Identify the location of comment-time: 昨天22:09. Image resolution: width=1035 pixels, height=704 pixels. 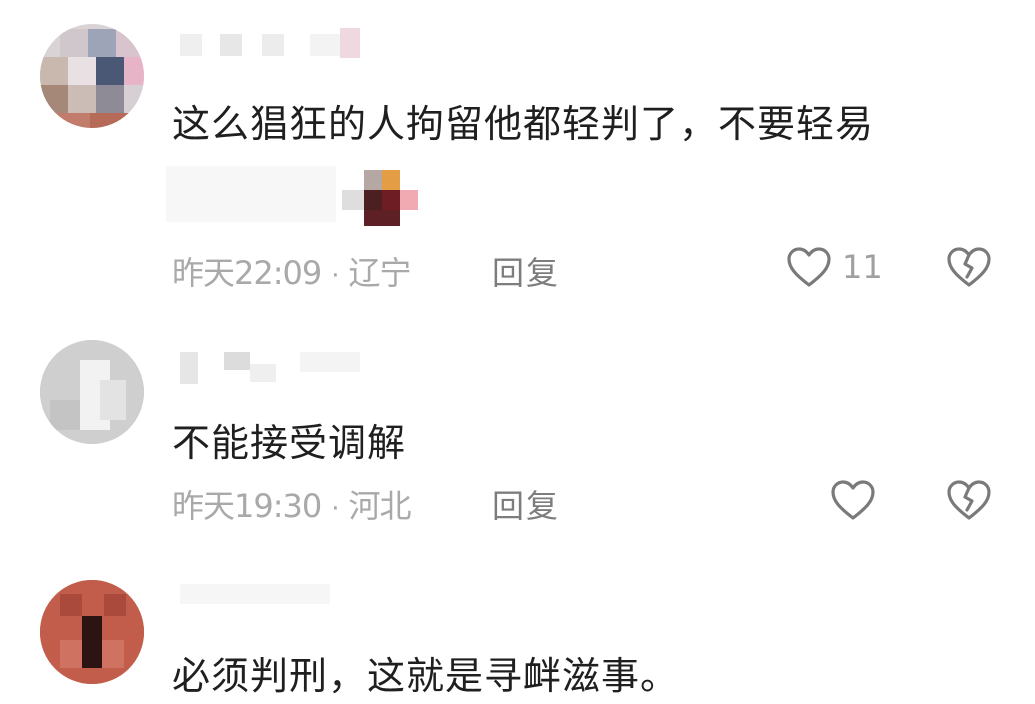
(247, 273).